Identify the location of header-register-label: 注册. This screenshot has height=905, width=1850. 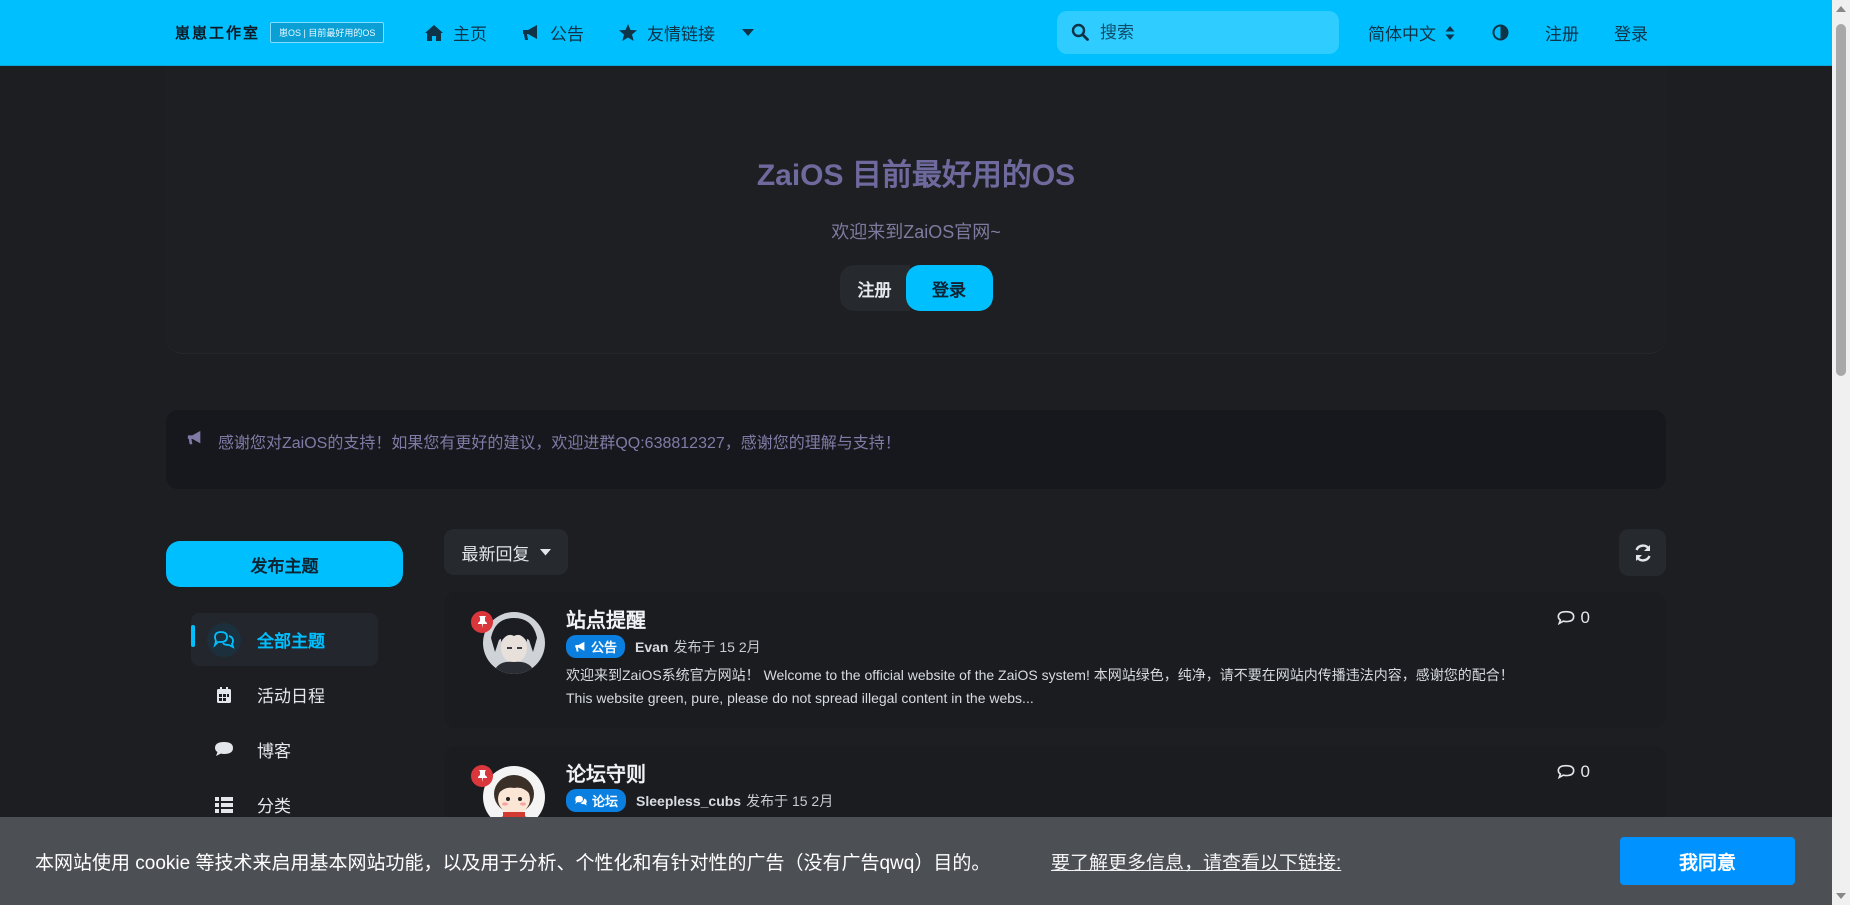
(1562, 34).